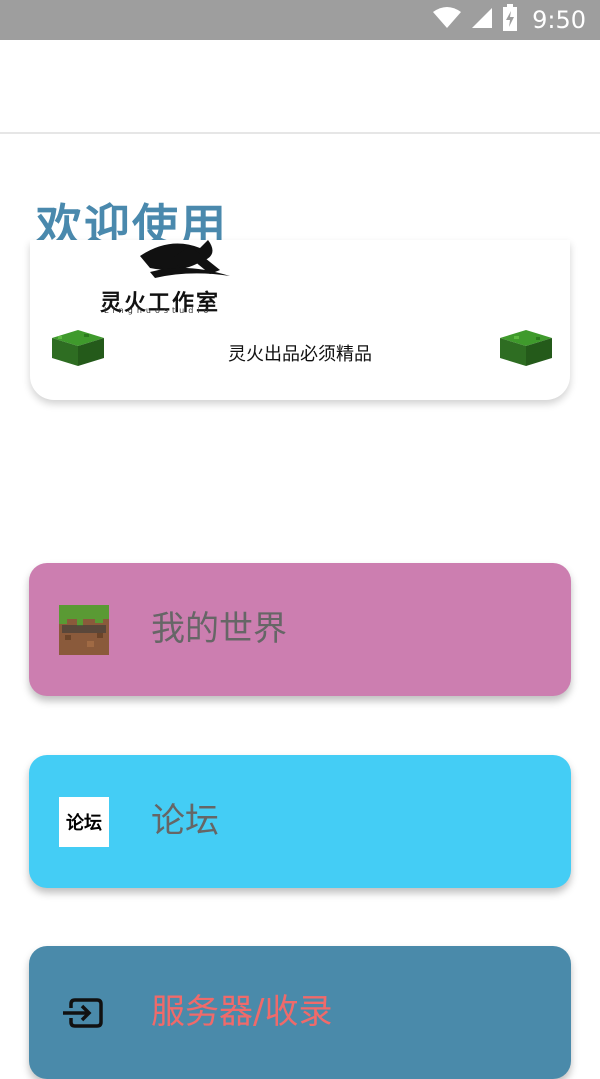  I want to click on status-time: 9:50, so click(559, 20).